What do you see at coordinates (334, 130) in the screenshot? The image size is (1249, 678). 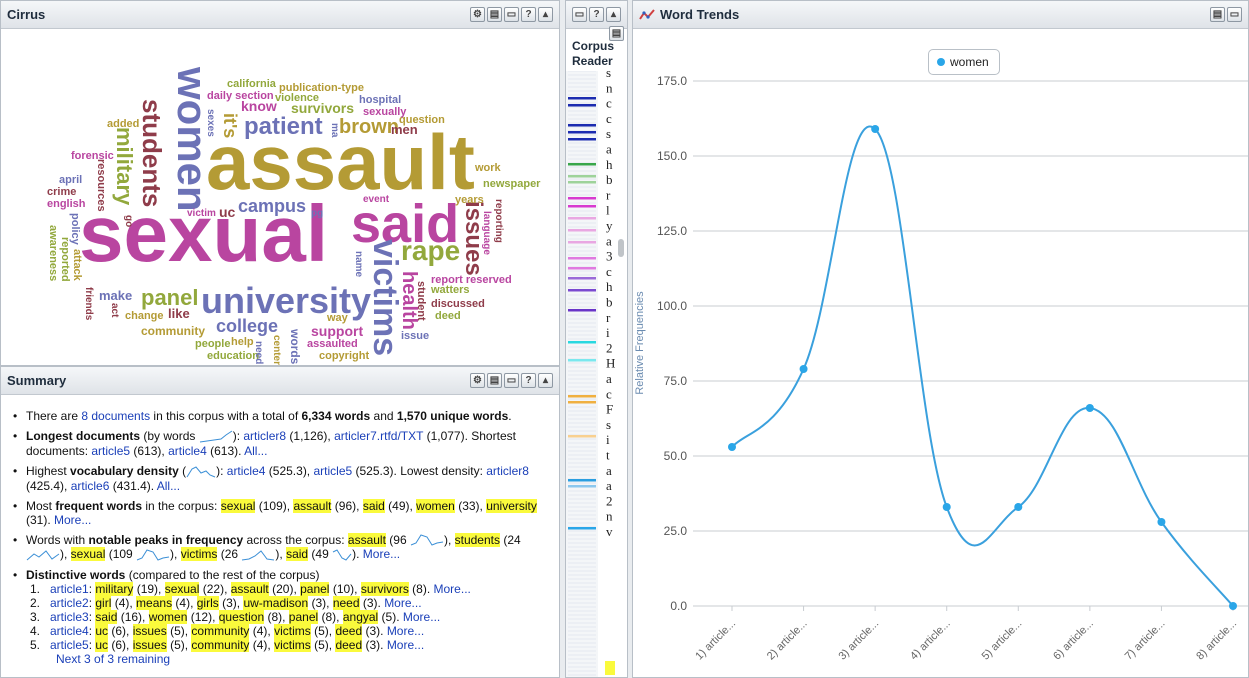 I see `cloud-word: ma` at bounding box center [334, 130].